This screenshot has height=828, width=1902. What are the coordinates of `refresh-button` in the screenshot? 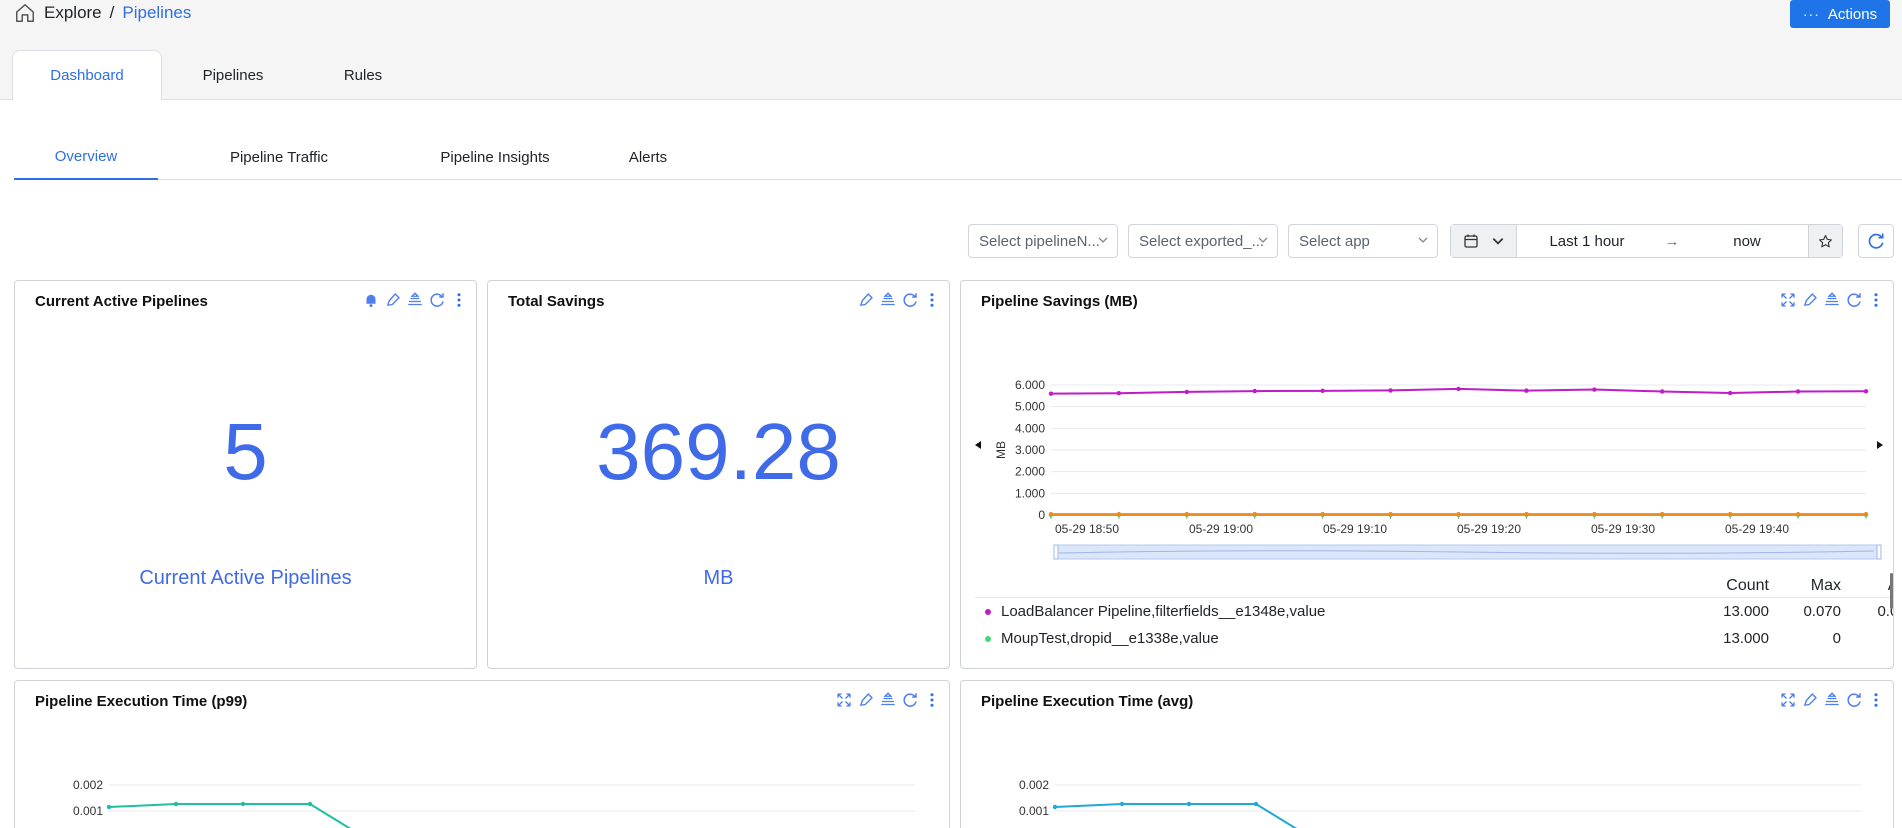 It's located at (1876, 241).